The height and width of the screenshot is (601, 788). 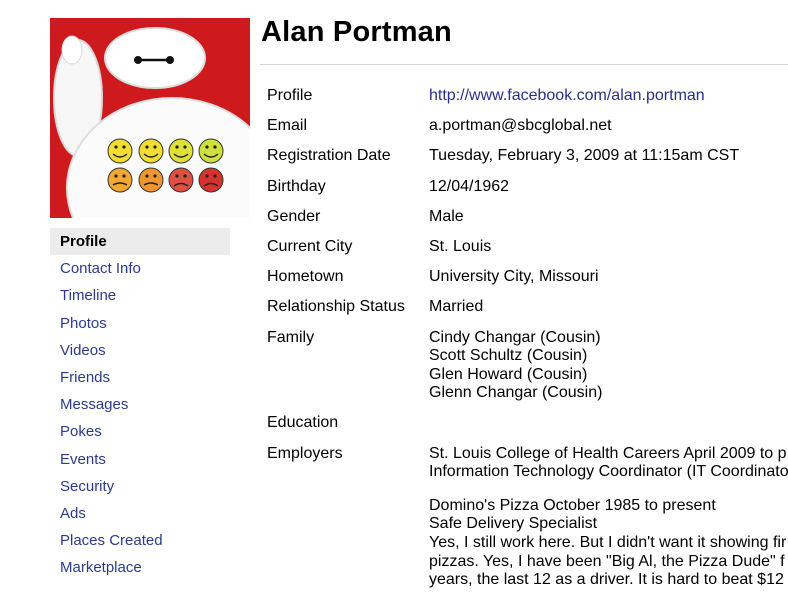 I want to click on hometown-value: University City, Missouri, so click(x=514, y=277).